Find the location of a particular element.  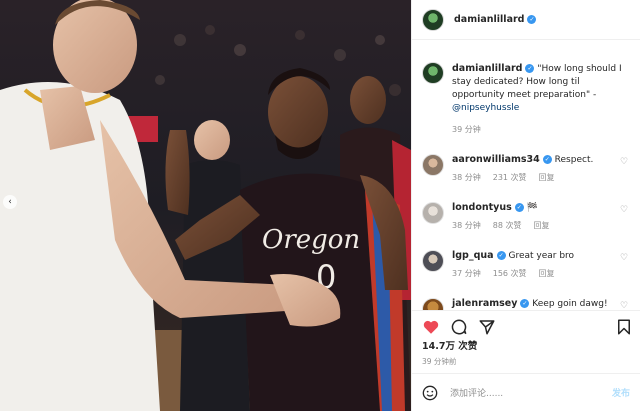

caption-username: damianlillard is located at coordinates (487, 68).